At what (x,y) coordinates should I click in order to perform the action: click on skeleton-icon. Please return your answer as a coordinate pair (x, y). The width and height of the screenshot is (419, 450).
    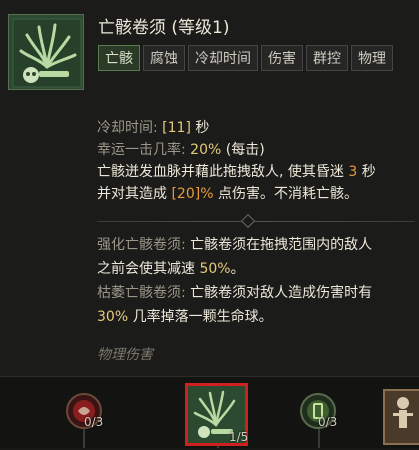
    Looking at the image, I should click on (401, 417).